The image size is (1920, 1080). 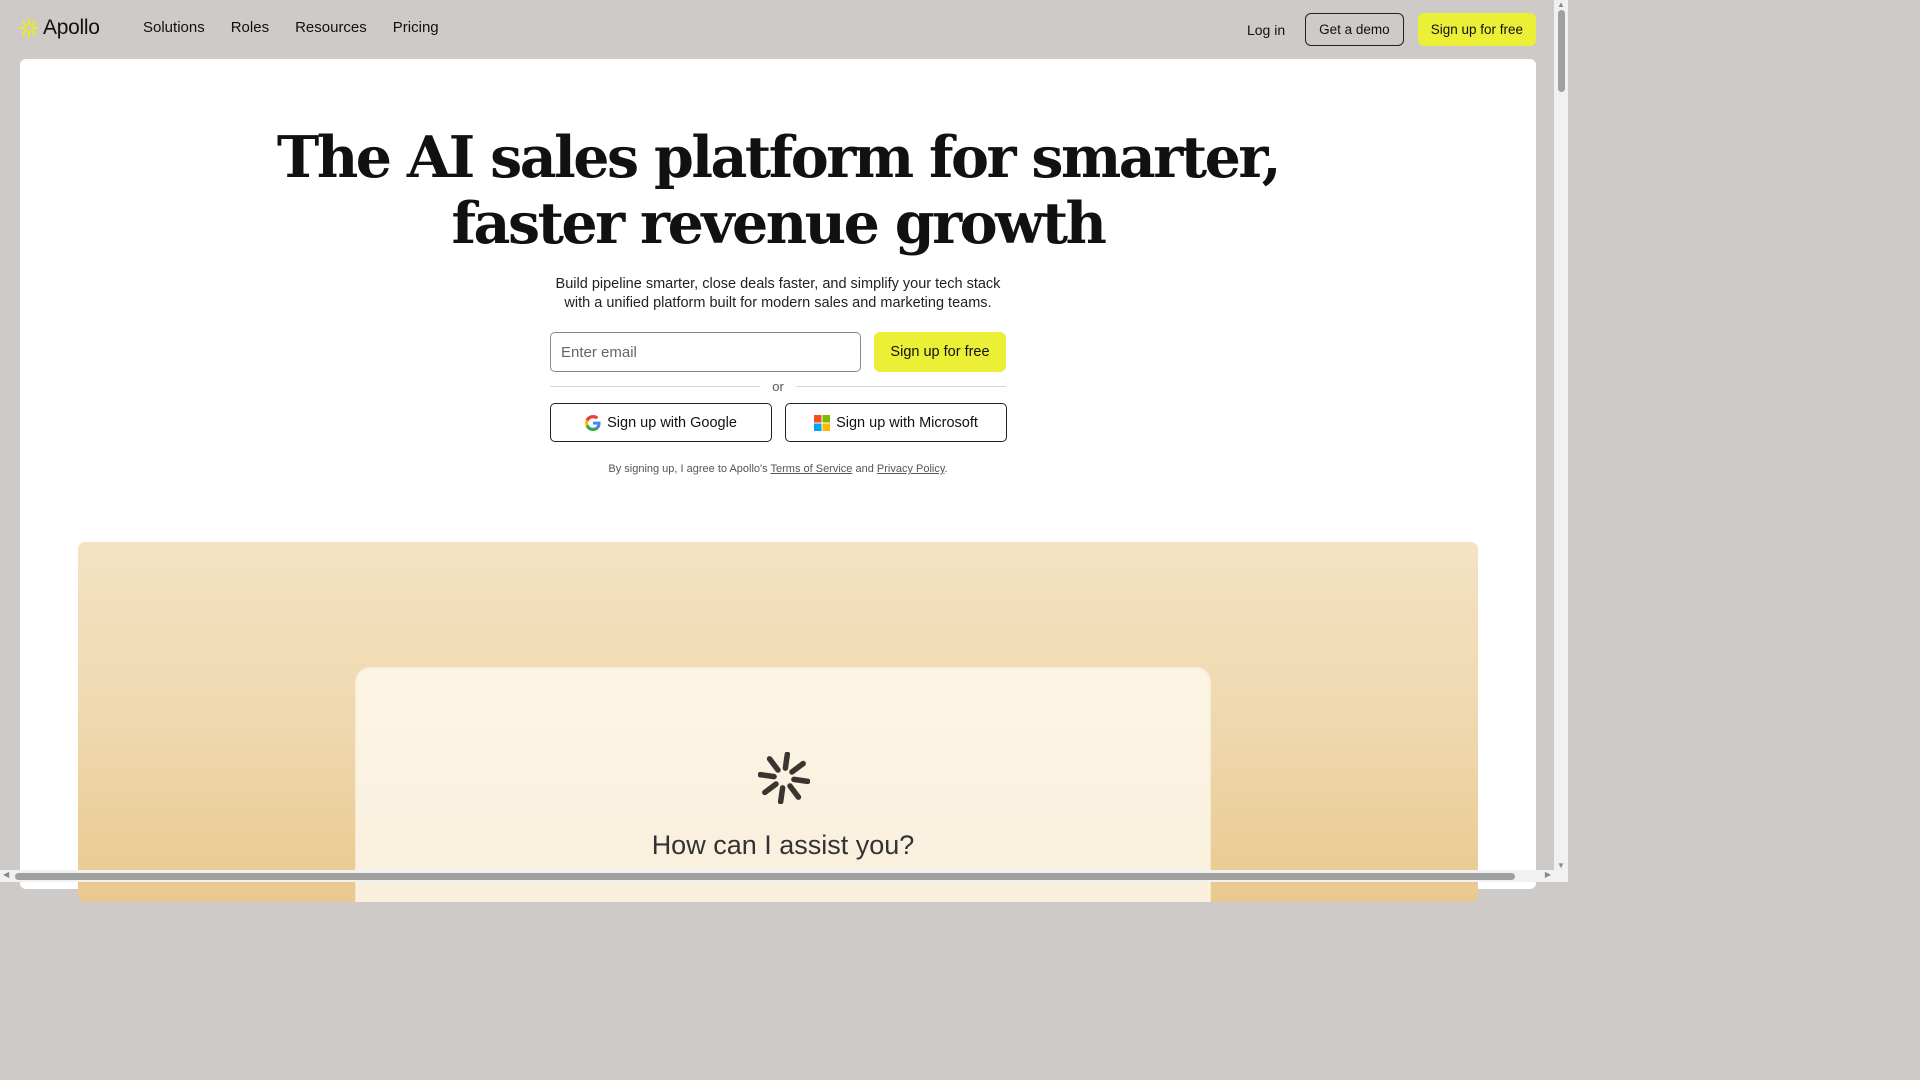 I want to click on microsoft-signup-button: Sign up with Microsoft, so click(x=896, y=422).